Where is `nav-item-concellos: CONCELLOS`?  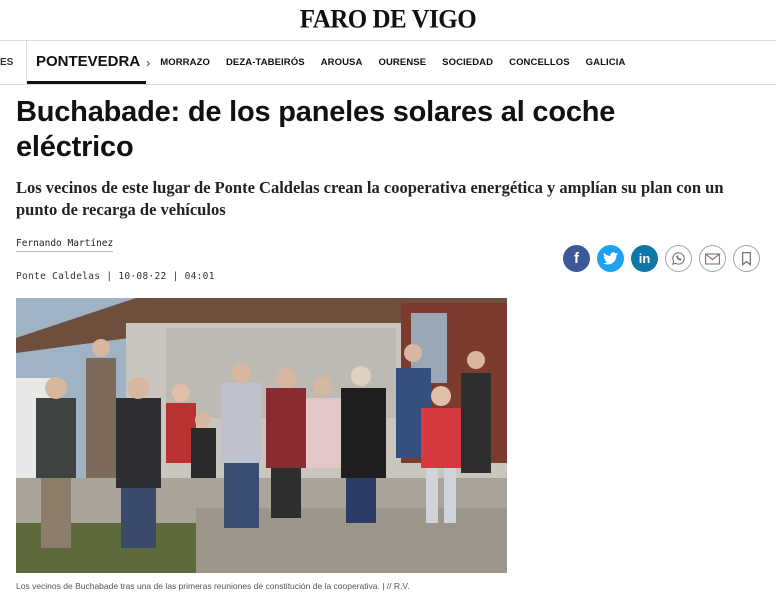 nav-item-concellos: CONCELLOS is located at coordinates (539, 62).